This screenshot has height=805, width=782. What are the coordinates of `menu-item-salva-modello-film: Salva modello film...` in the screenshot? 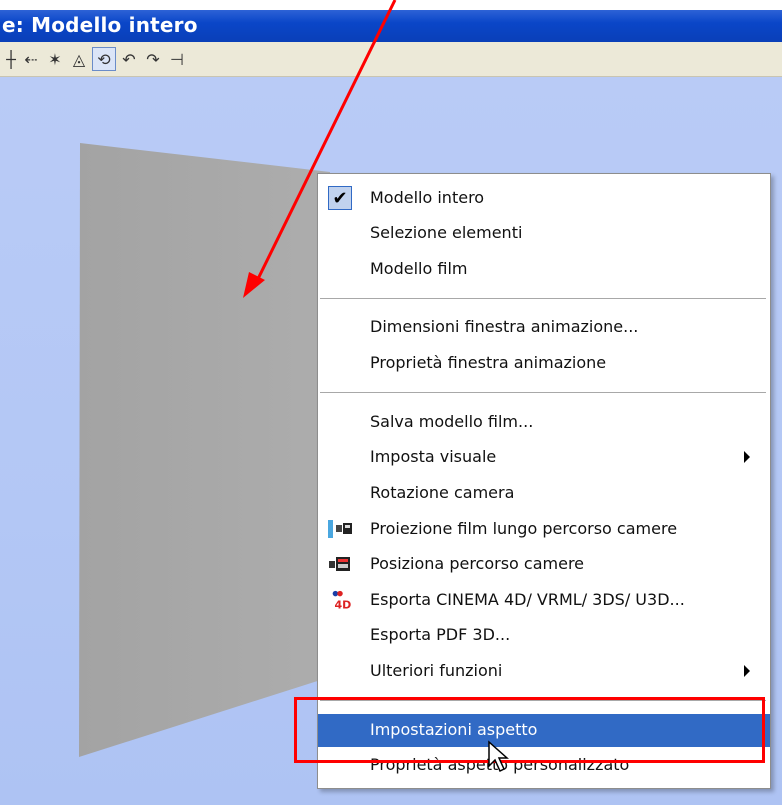 It's located at (544, 422).